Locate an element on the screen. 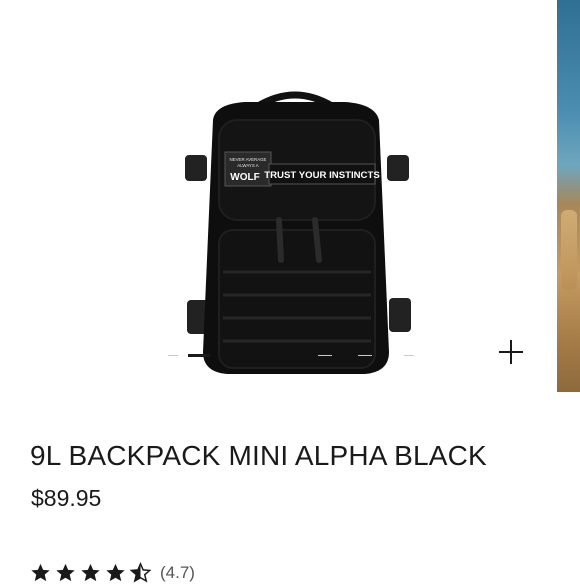 The height and width of the screenshot is (585, 580). rock-shape is located at coordinates (569, 250).